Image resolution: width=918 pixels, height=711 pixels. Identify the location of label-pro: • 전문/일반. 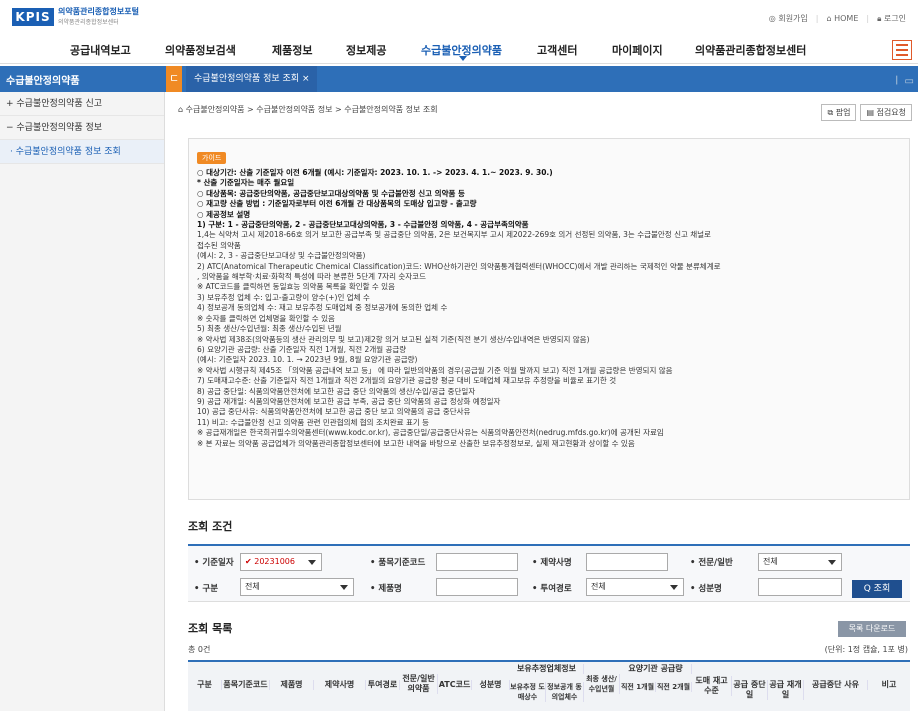
(711, 563).